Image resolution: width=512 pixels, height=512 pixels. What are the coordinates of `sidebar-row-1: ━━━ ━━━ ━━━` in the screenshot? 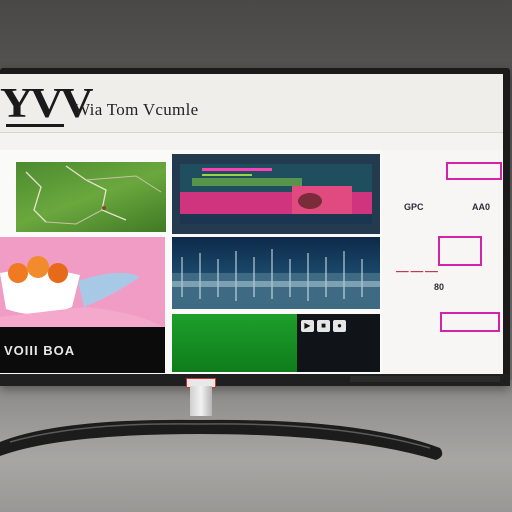 It's located at (417, 272).